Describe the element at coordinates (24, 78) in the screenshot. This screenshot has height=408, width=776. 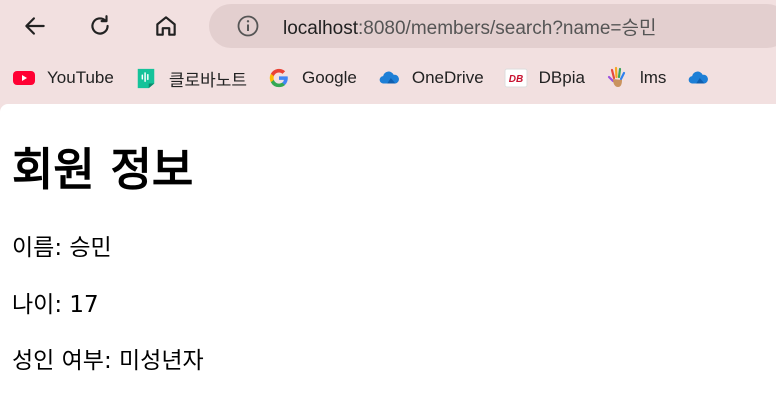
I see `youtube-icon` at that location.